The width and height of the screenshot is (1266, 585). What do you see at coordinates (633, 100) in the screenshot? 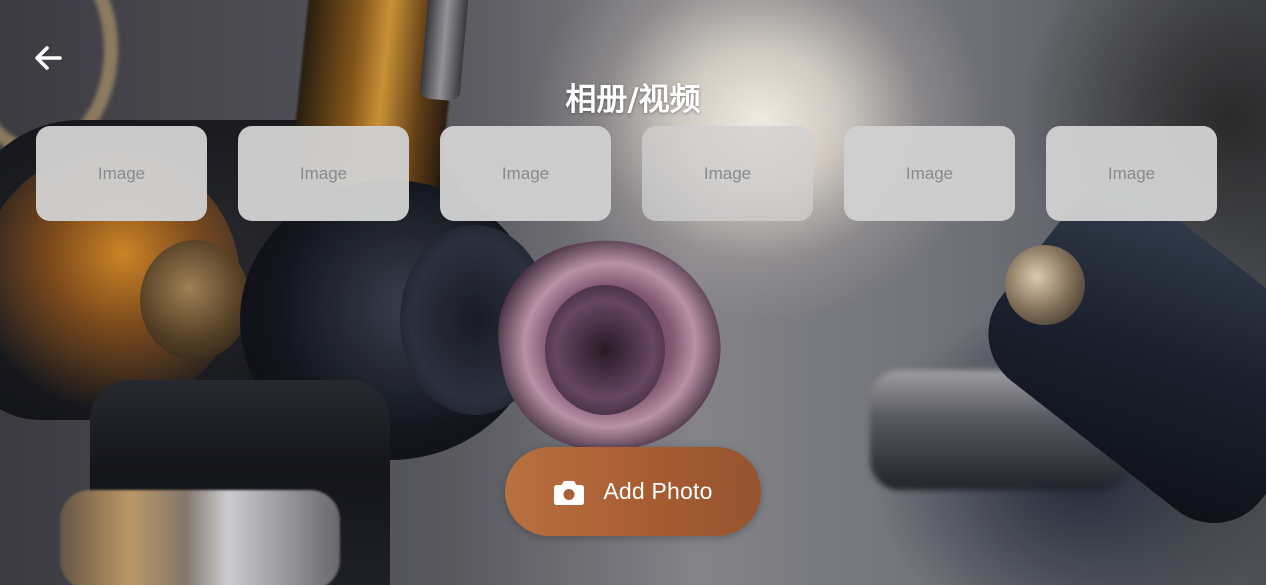
I see `page-title: 相册/视频` at bounding box center [633, 100].